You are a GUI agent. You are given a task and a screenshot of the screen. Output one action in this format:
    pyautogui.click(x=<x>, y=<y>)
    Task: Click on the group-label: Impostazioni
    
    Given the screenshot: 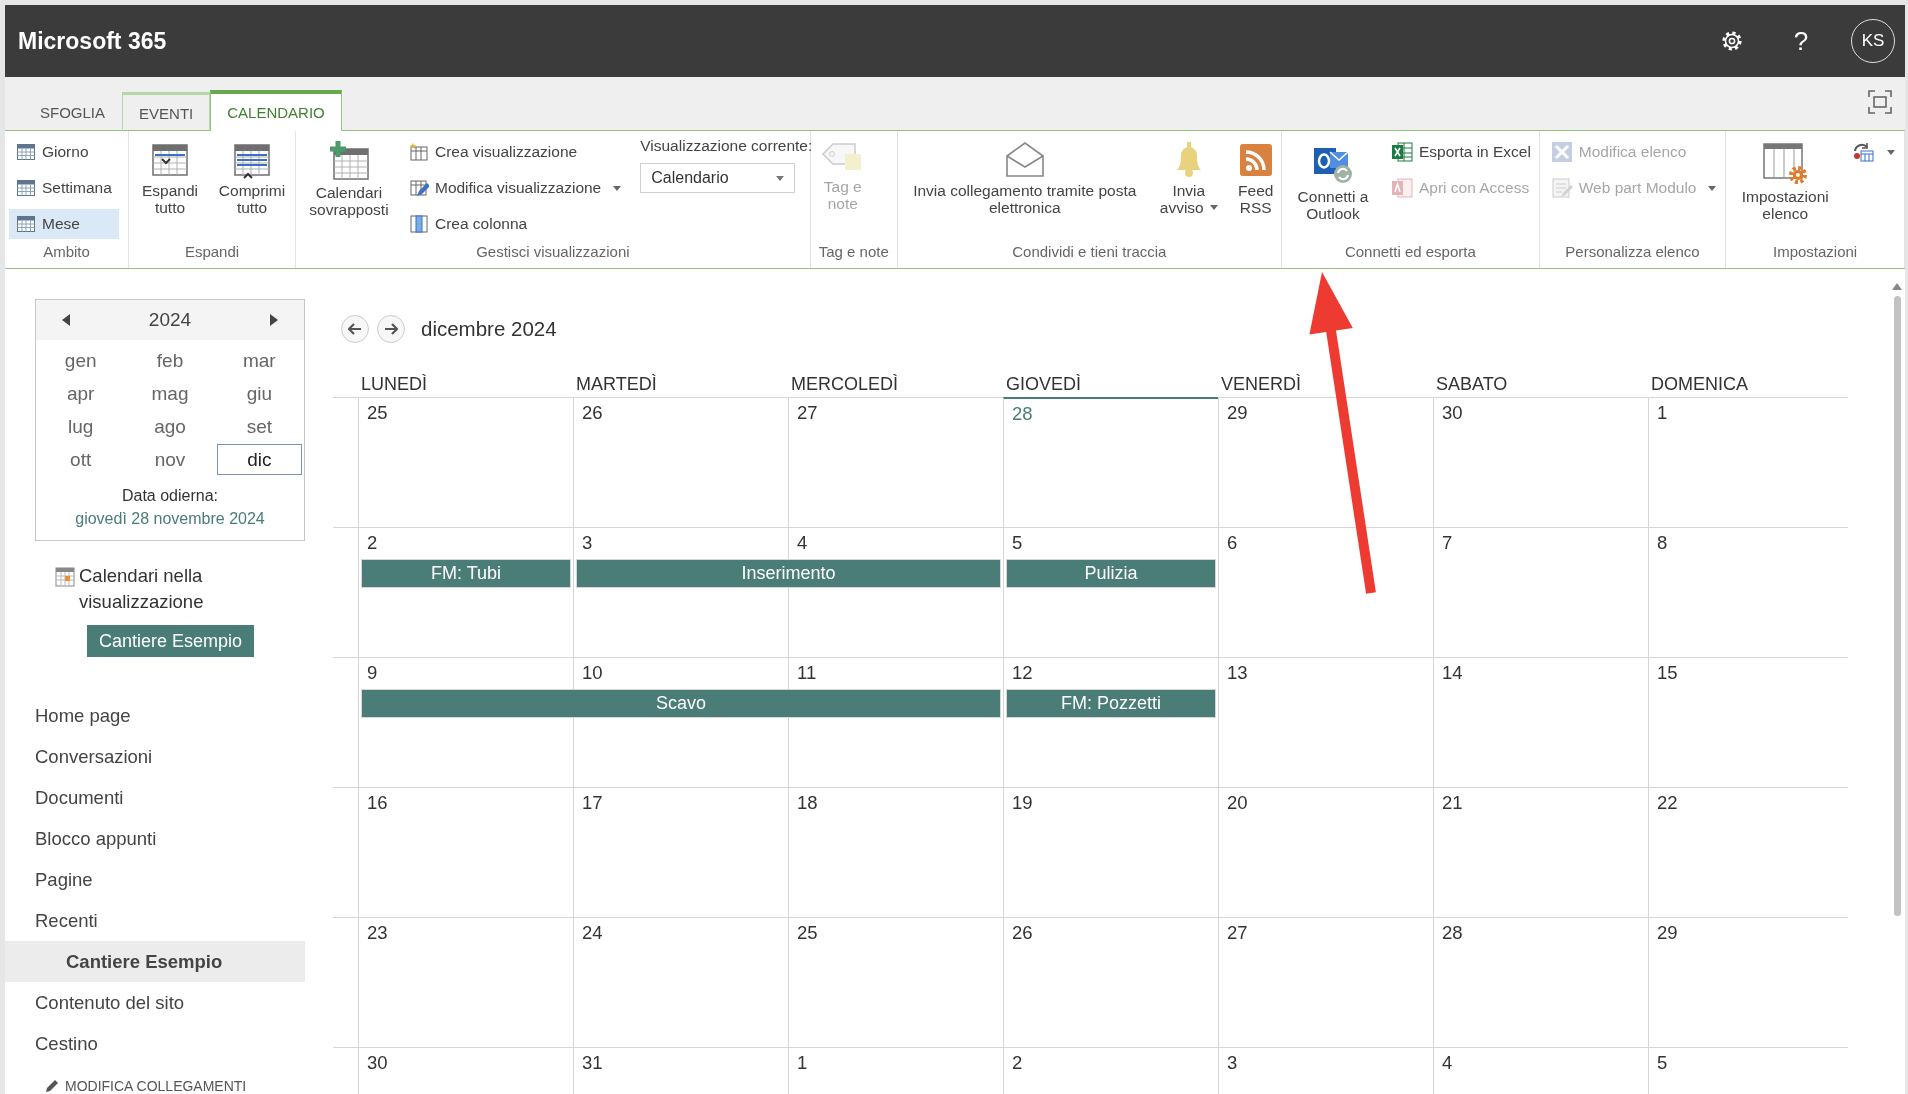 What is the action you would take?
    pyautogui.click(x=1815, y=252)
    